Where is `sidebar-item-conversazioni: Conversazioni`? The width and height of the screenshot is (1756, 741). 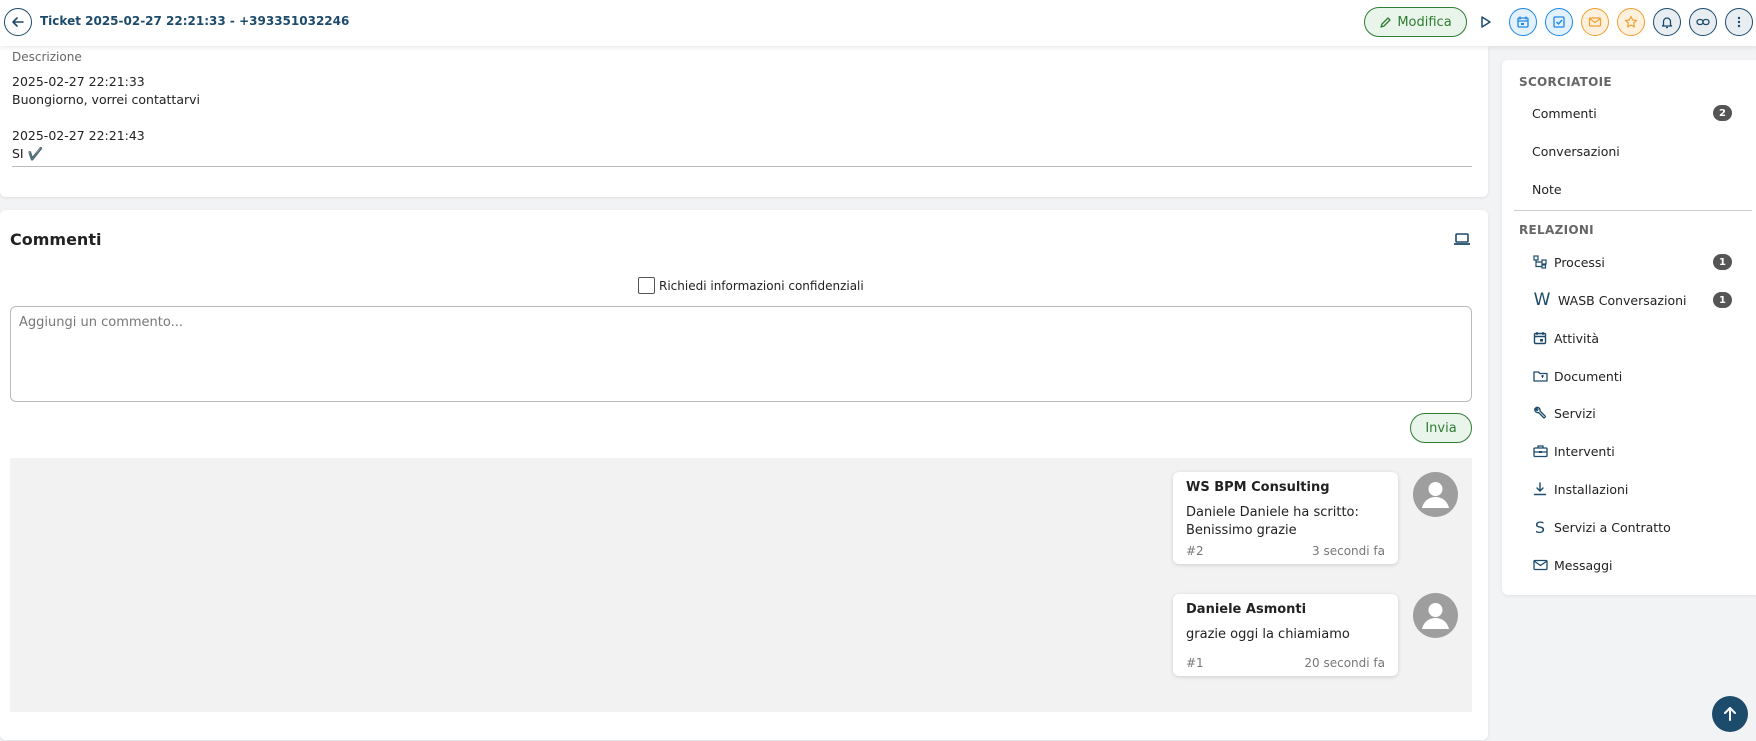
sidebar-item-conversazioni: Conversazioni is located at coordinates (1632, 151).